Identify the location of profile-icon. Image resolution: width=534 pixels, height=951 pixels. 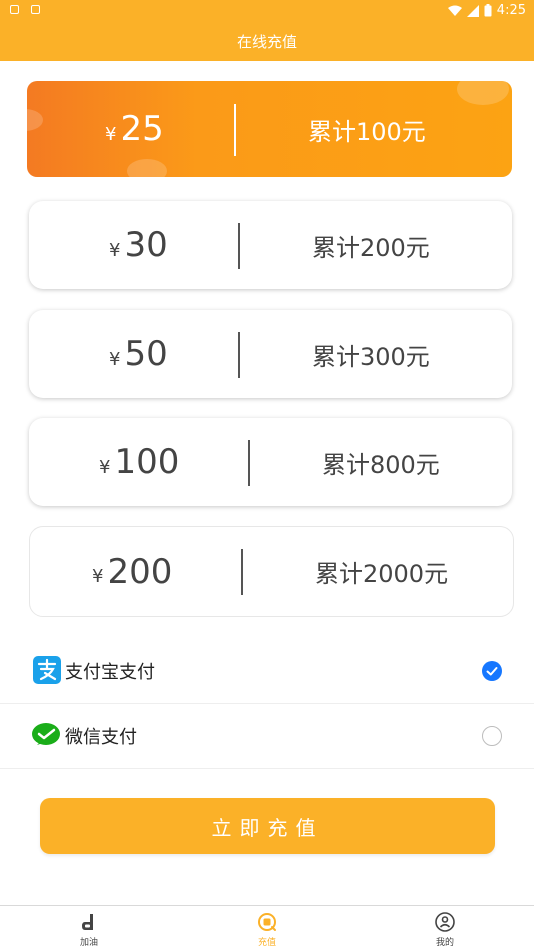
(445, 922).